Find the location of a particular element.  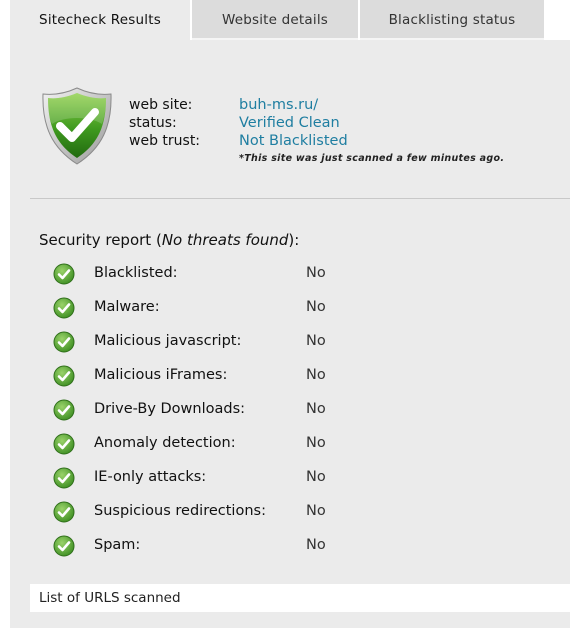

report-item-label: Malicious javascript: is located at coordinates (168, 341).